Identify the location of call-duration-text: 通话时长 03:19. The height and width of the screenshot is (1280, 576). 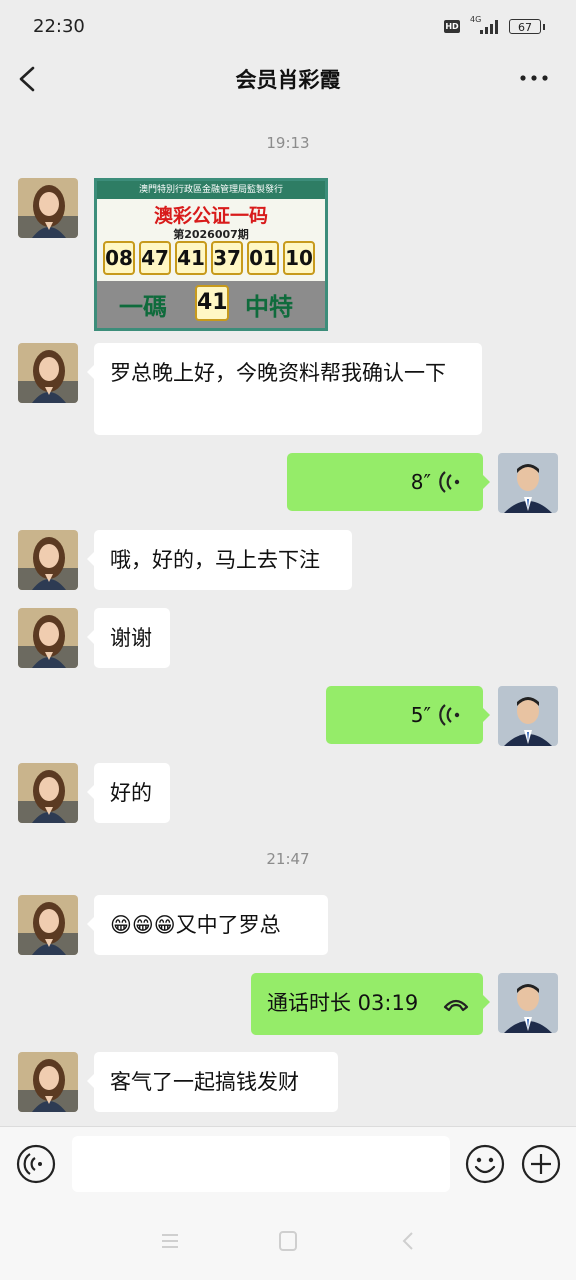
(343, 1003).